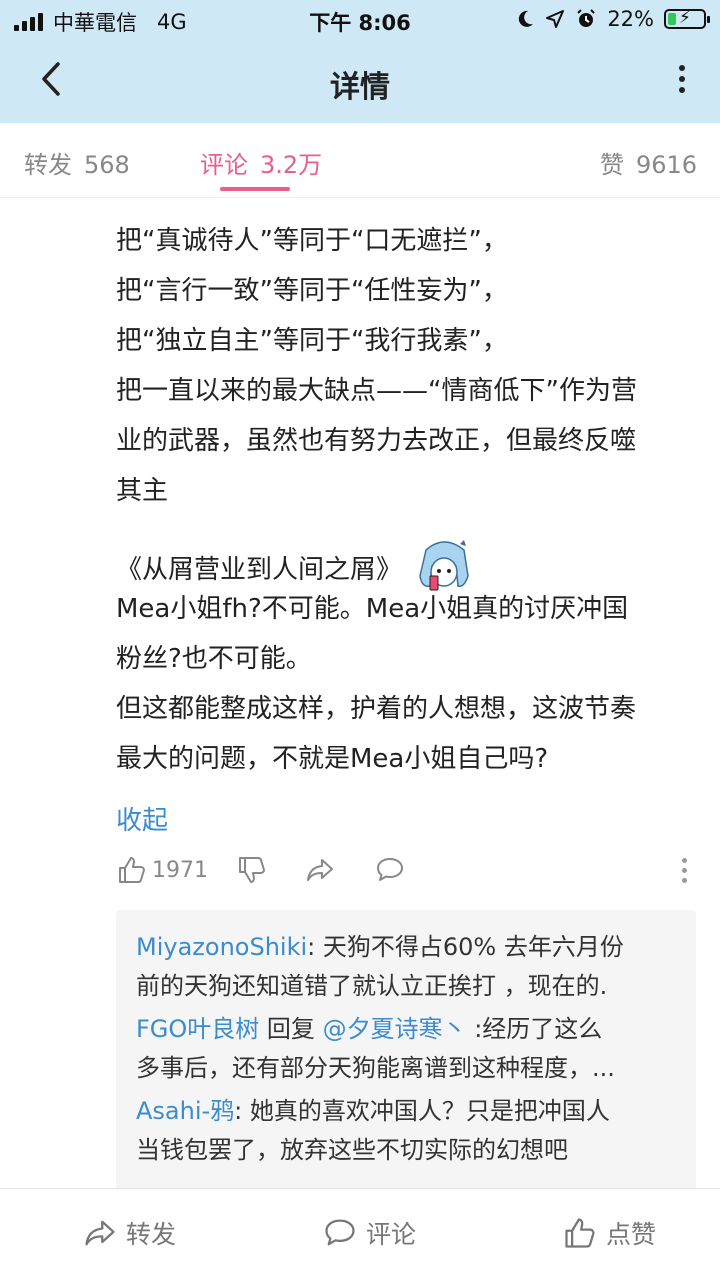 The height and width of the screenshot is (1280, 720). Describe the element at coordinates (332, 759) in the screenshot. I see `comment-line: 最大的问题，不就是Mea小姐自己吗?` at that location.